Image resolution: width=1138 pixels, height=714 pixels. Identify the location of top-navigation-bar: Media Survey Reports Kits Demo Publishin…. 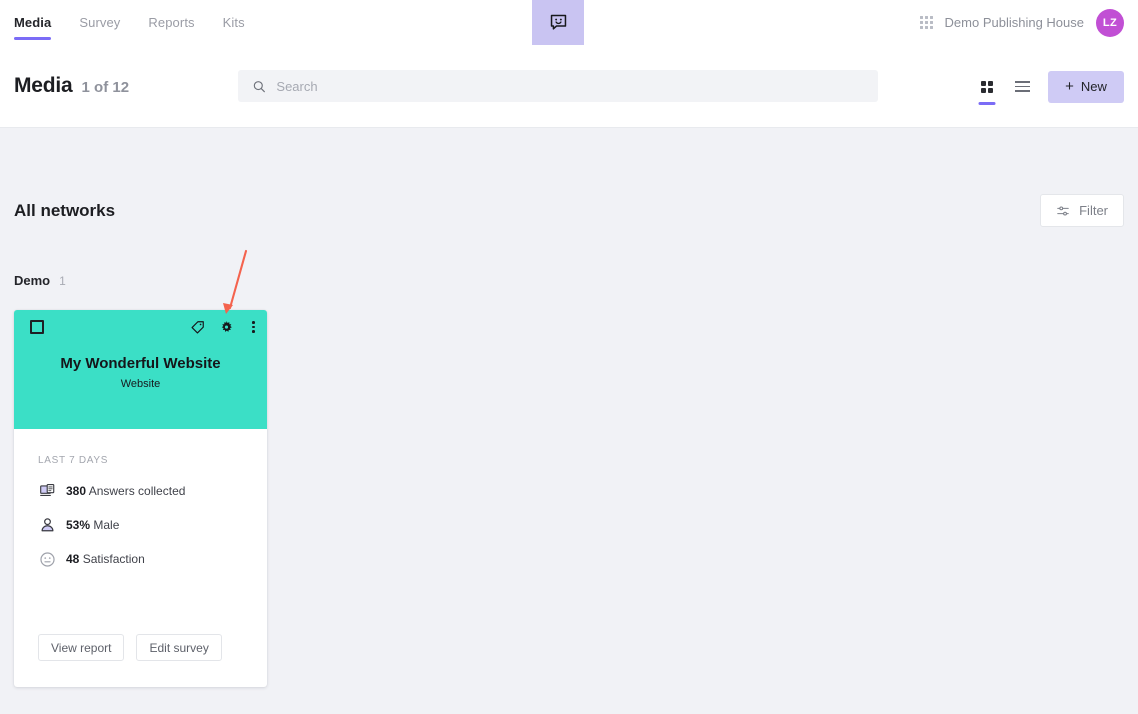
(569, 22).